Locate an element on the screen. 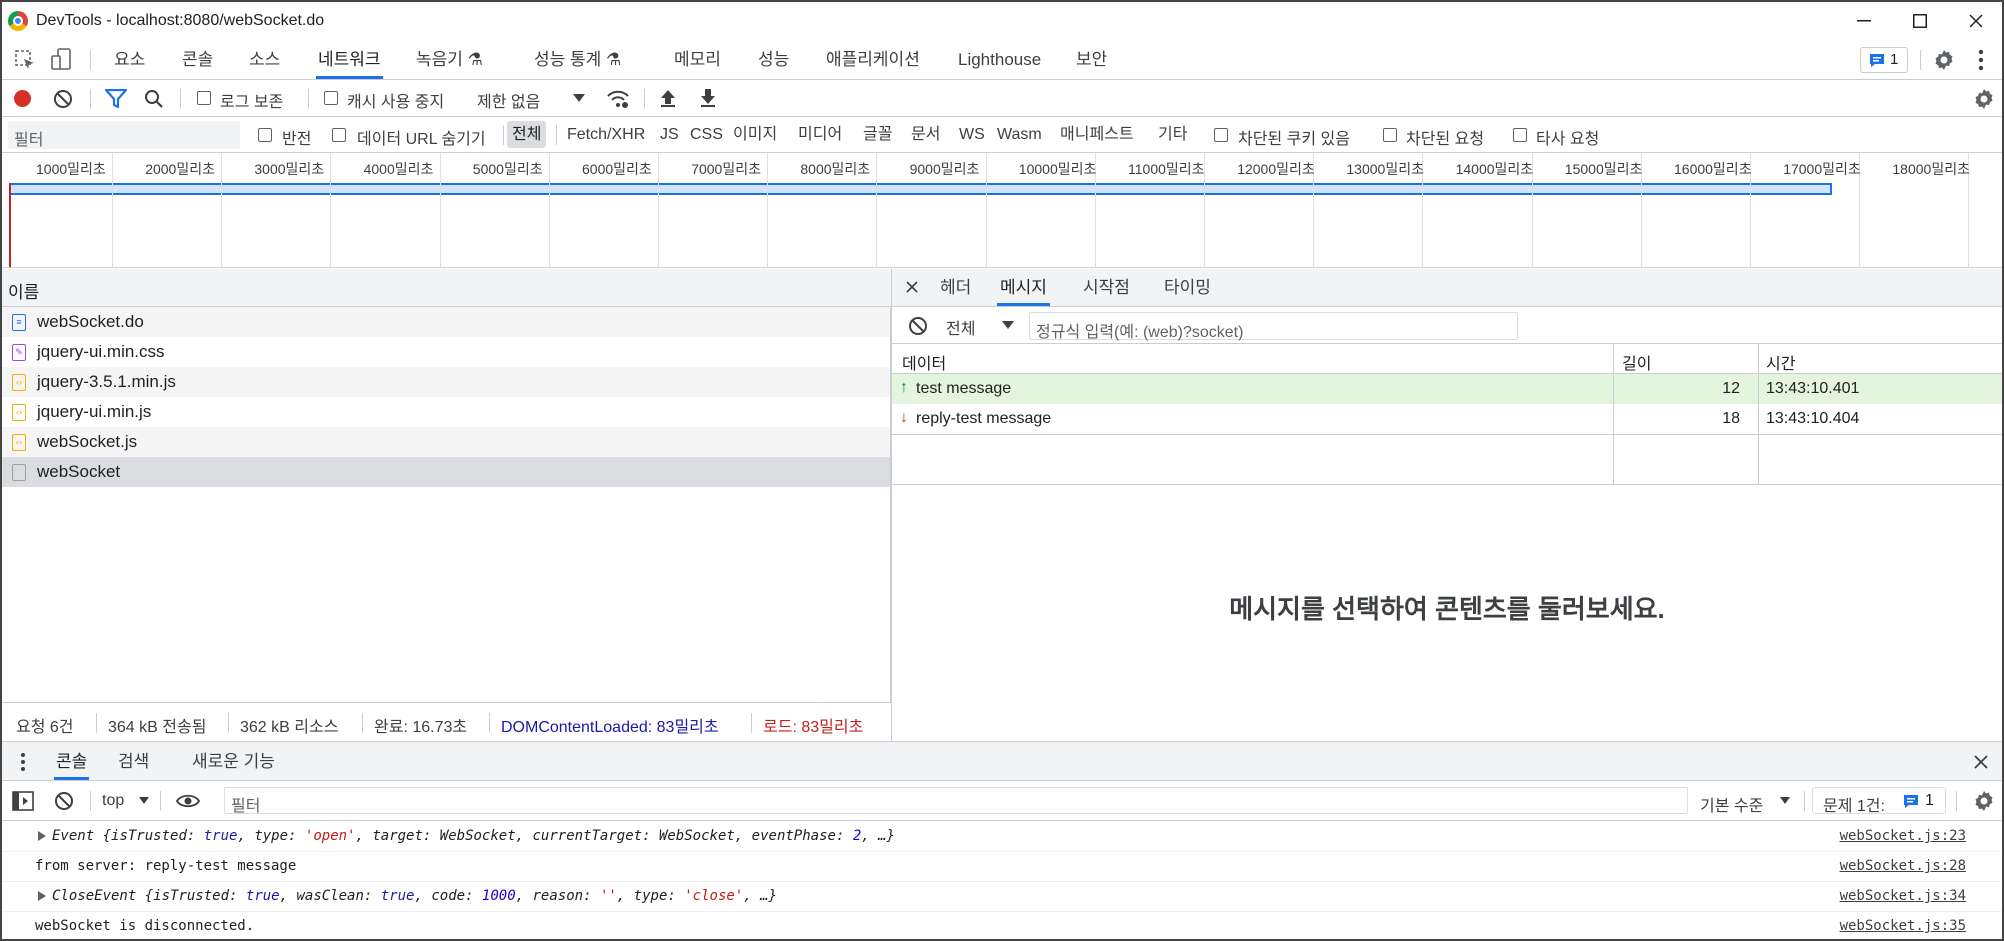 This screenshot has height=941, width=2004. import-har-icon is located at coordinates (668, 98).